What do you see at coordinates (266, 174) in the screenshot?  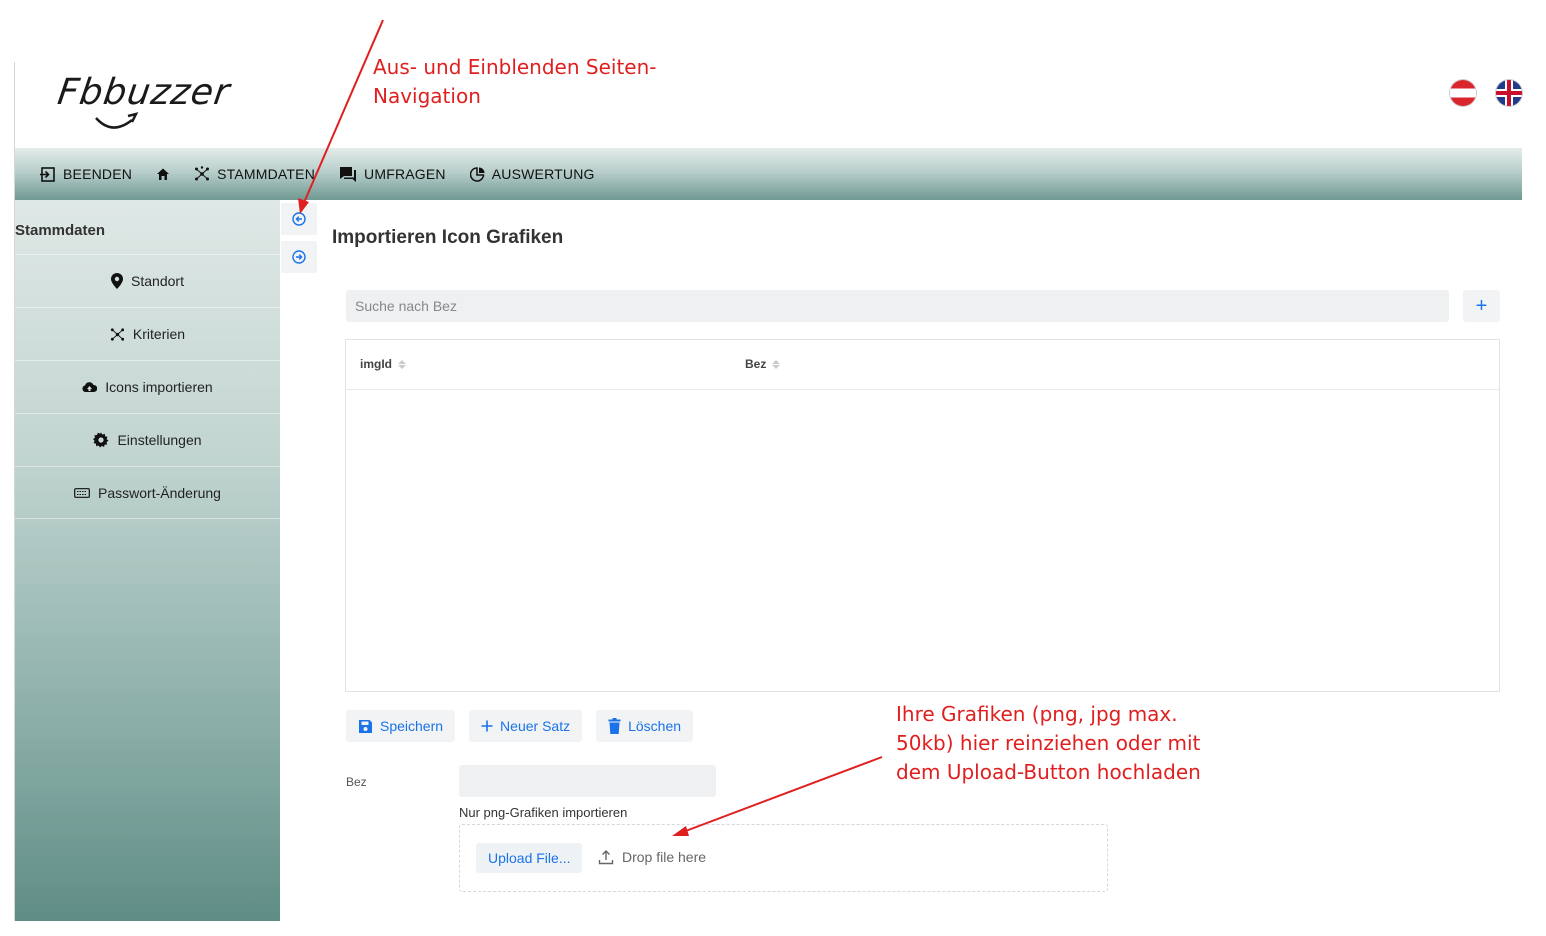 I see `nav-stammdaten-label: STAMMDATEN` at bounding box center [266, 174].